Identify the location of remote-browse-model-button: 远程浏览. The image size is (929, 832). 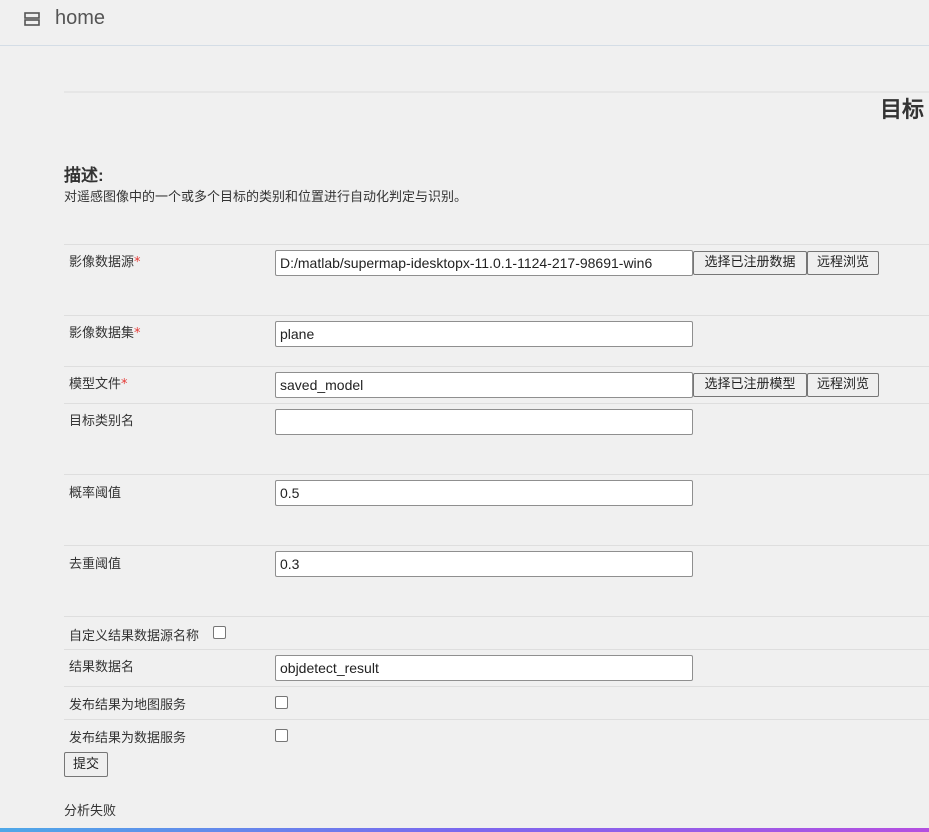
(843, 385).